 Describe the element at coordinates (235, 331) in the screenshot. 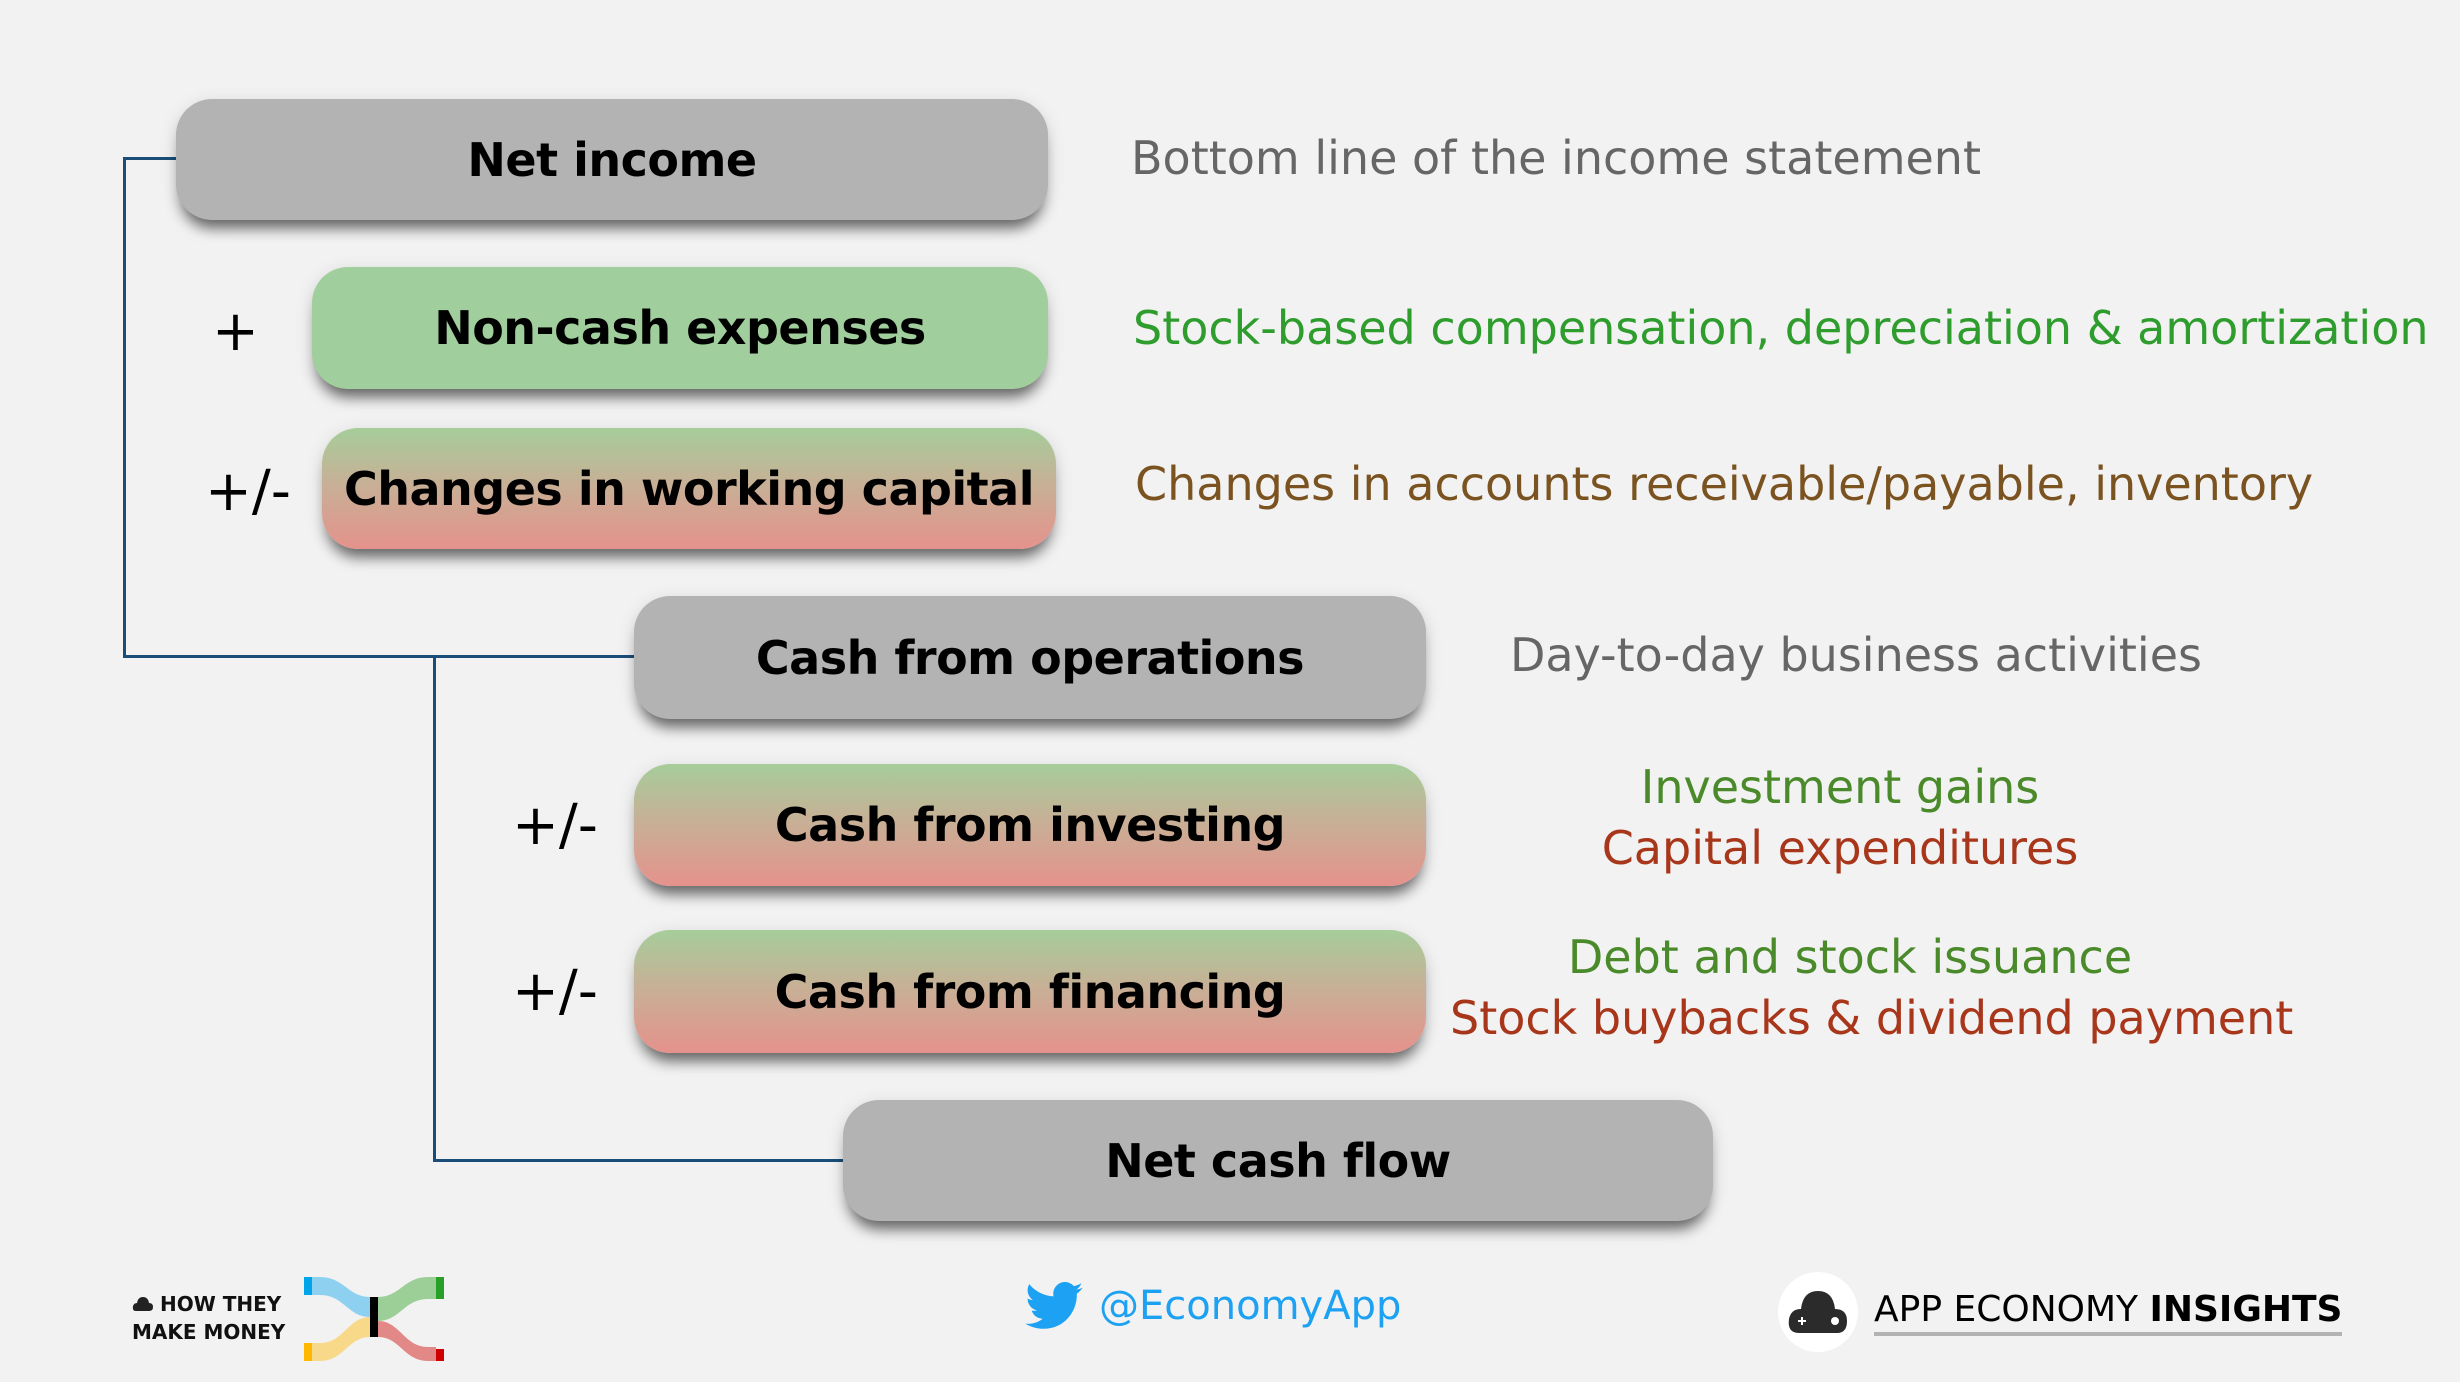

I see `plus-sign-non-cash: +` at that location.